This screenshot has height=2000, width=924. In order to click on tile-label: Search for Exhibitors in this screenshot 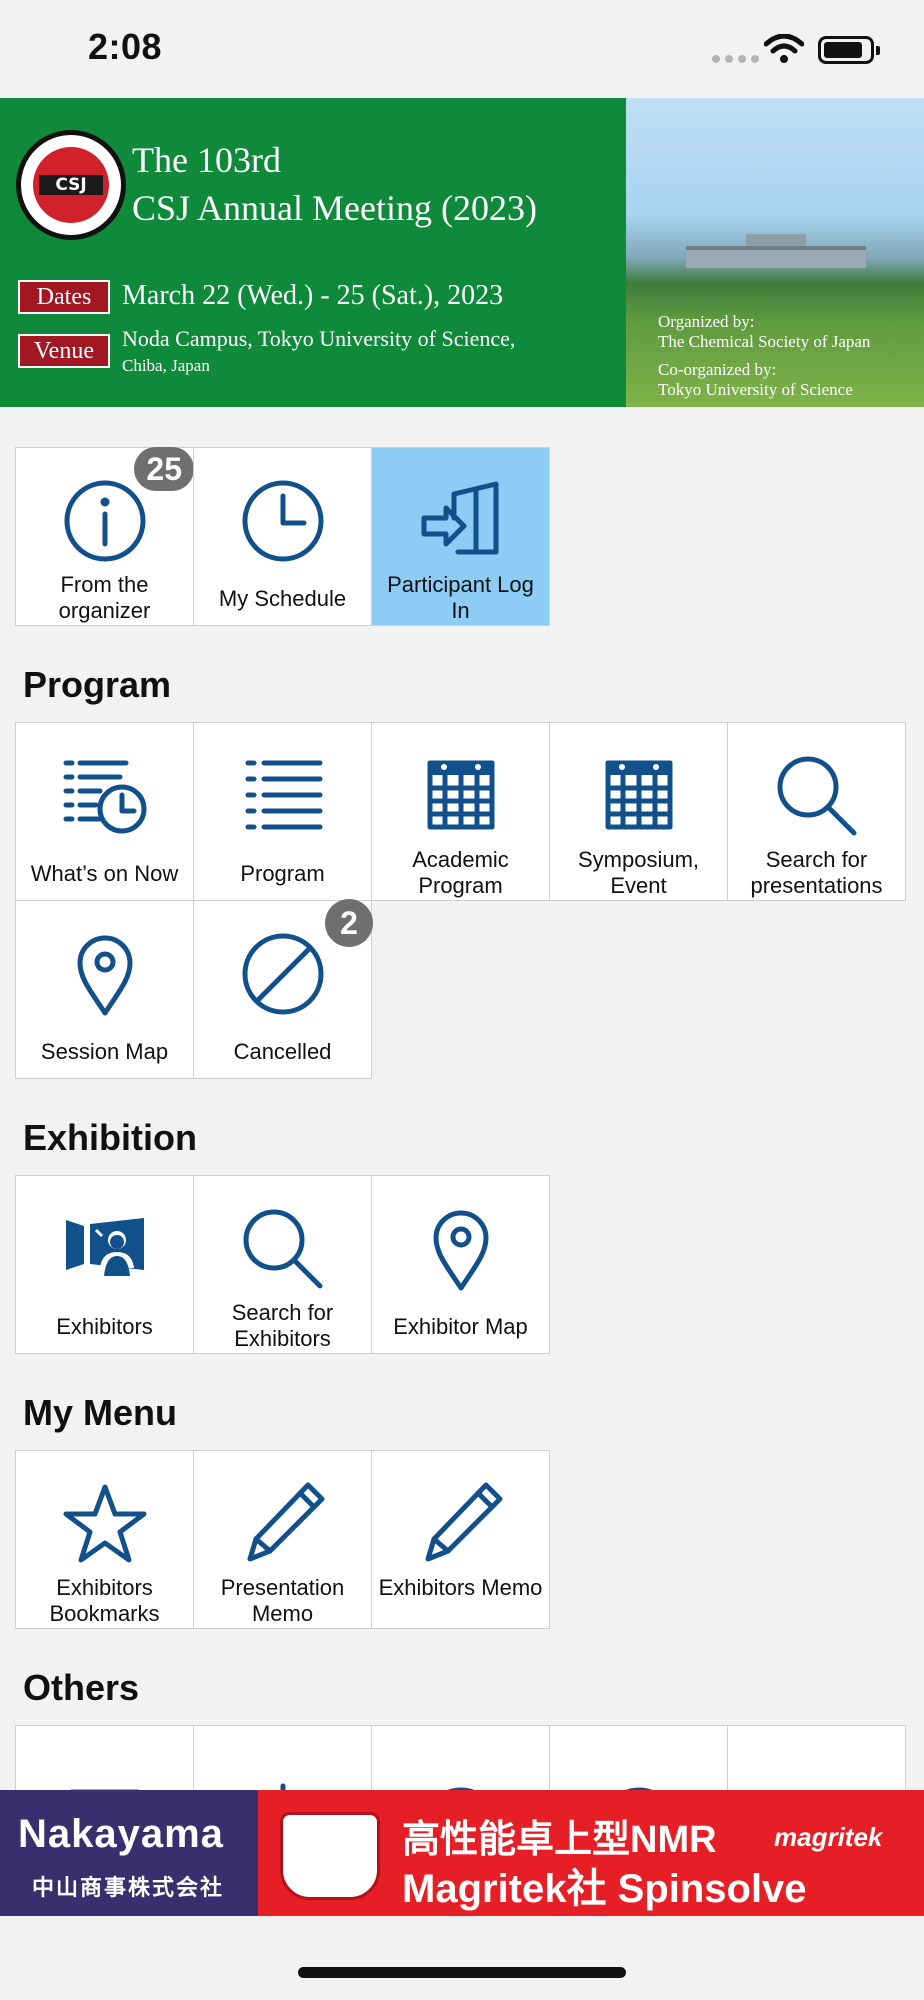, I will do `click(282, 1325)`.